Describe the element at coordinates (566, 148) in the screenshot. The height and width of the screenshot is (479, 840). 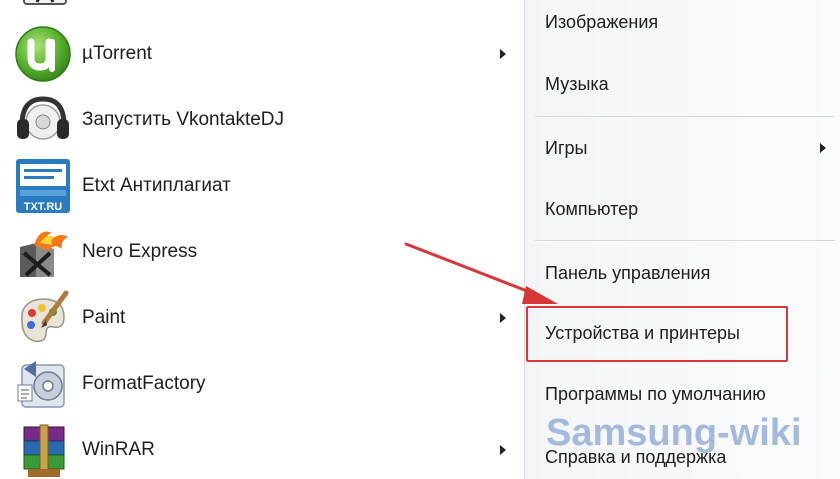
I see `menu-item-games: Игры` at that location.